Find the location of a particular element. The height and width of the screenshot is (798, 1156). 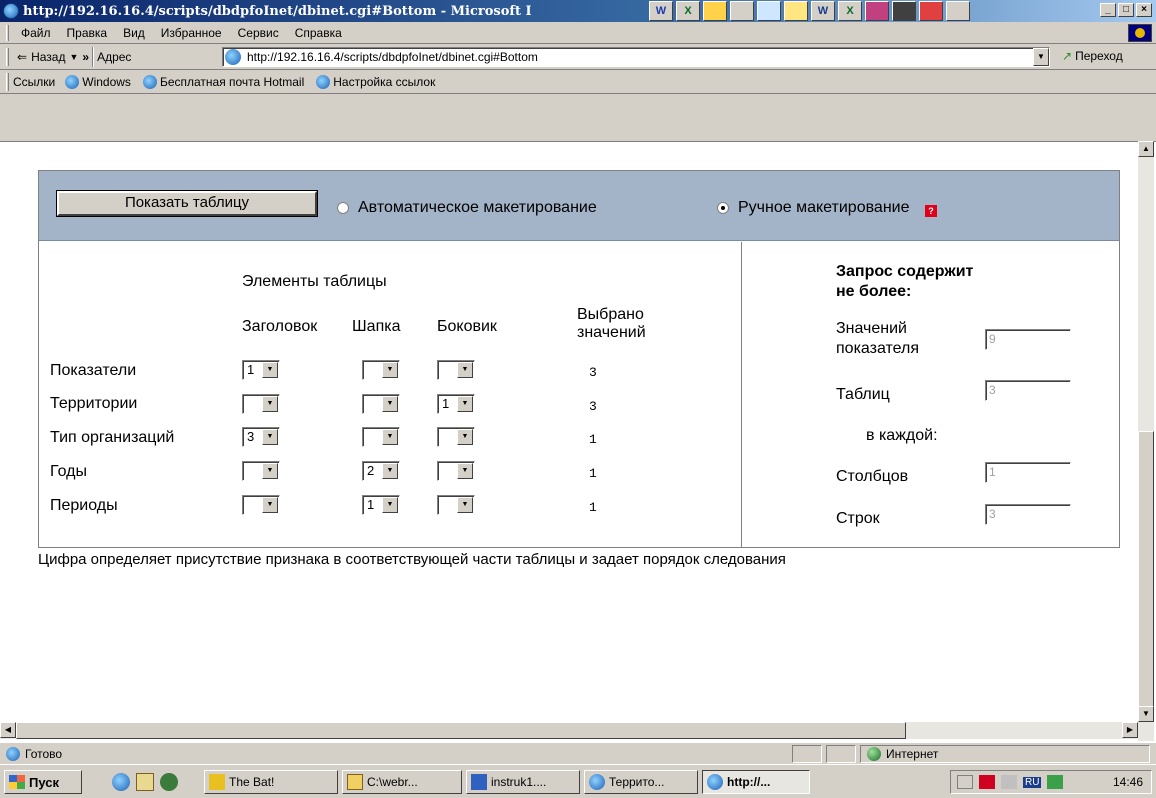

excel-app-icon: X is located at coordinates (688, 11).